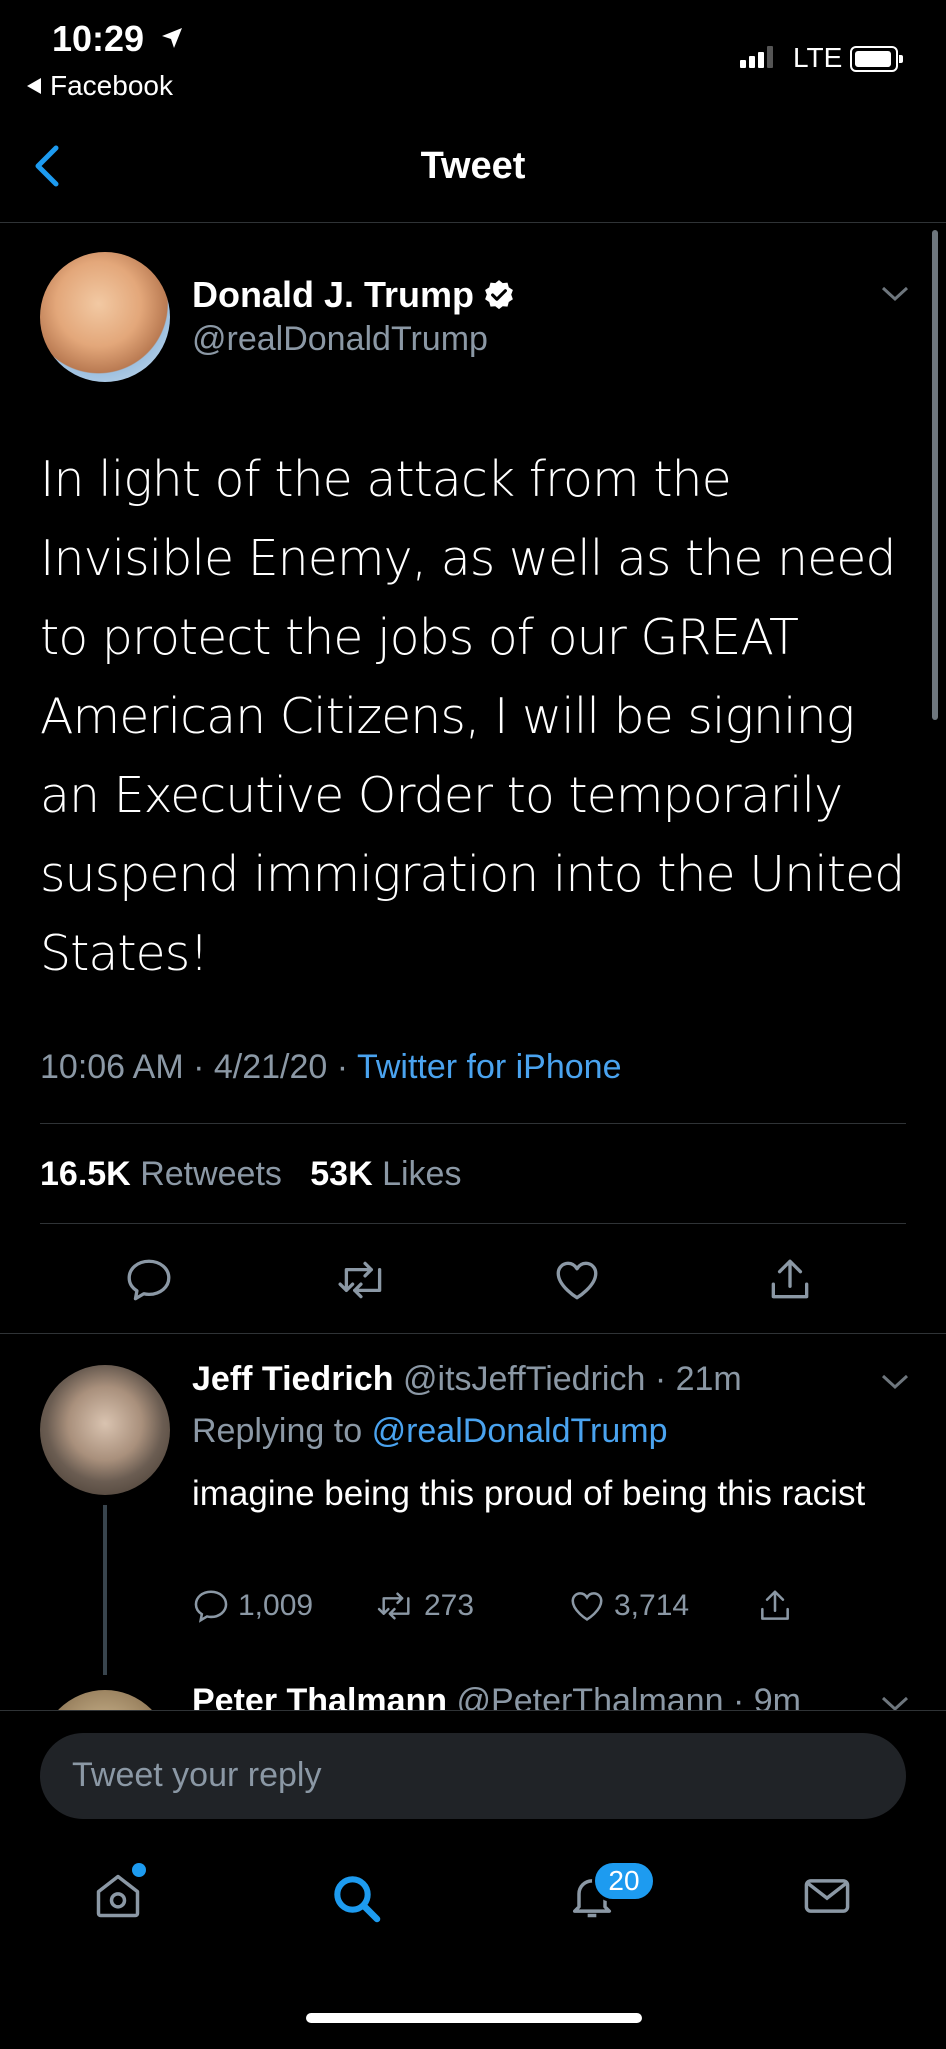 Image resolution: width=946 pixels, height=2049 pixels. What do you see at coordinates (572, 1379) in the screenshot?
I see `reply-author-handle: @itsJeffTiedrich · 21m` at bounding box center [572, 1379].